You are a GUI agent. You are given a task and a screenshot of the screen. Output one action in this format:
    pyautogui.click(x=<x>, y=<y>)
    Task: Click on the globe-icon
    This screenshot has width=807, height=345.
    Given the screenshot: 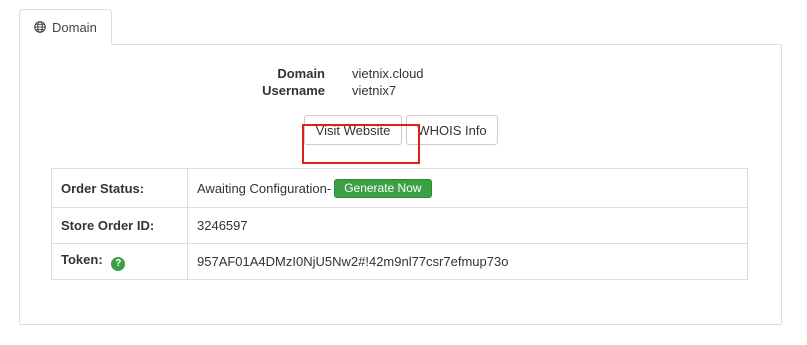 What is the action you would take?
    pyautogui.click(x=40, y=27)
    